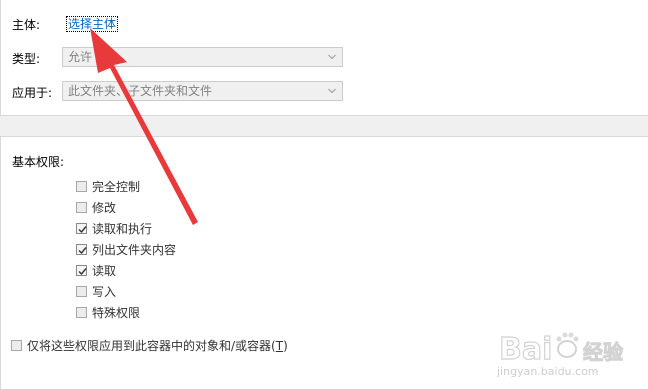 The height and width of the screenshot is (389, 648). Describe the element at coordinates (603, 352) in the screenshot. I see `svg-text: 经验` at that location.